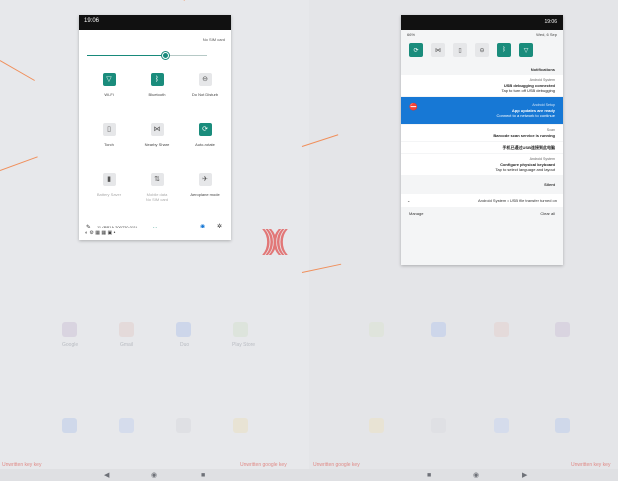 This screenshot has height=481, width=618. What do you see at coordinates (482, 34) in the screenshot?
I see `shade-header: 66% Wed, 6 Sep` at bounding box center [482, 34].